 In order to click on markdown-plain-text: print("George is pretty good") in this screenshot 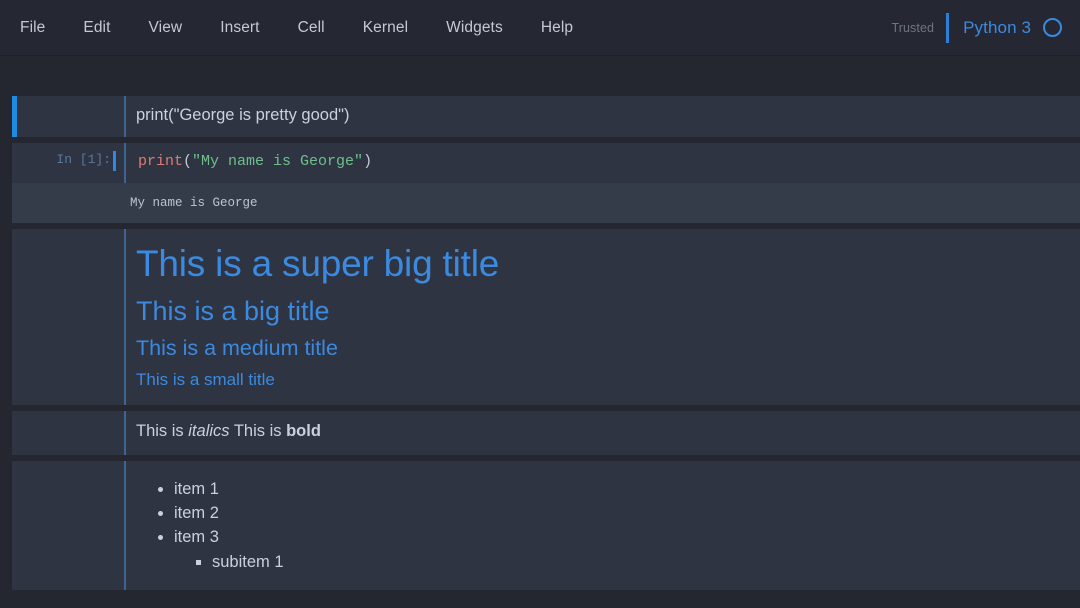, I will do `click(243, 115)`.